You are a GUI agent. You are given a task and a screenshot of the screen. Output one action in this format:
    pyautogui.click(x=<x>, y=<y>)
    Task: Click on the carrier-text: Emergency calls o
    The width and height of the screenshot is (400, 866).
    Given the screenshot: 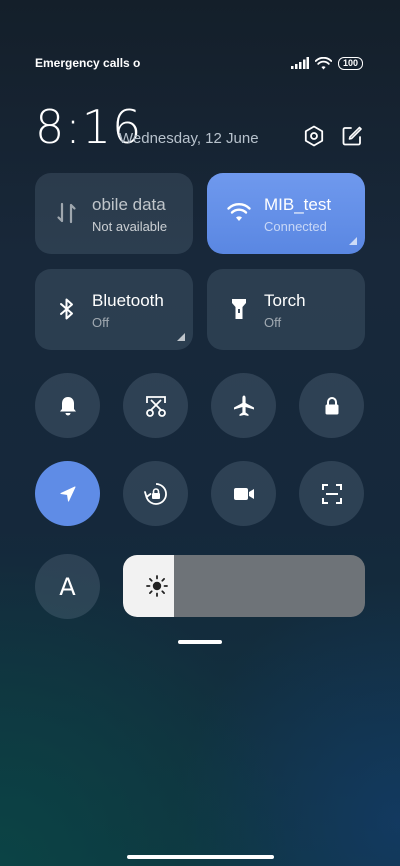 What is the action you would take?
    pyautogui.click(x=88, y=63)
    